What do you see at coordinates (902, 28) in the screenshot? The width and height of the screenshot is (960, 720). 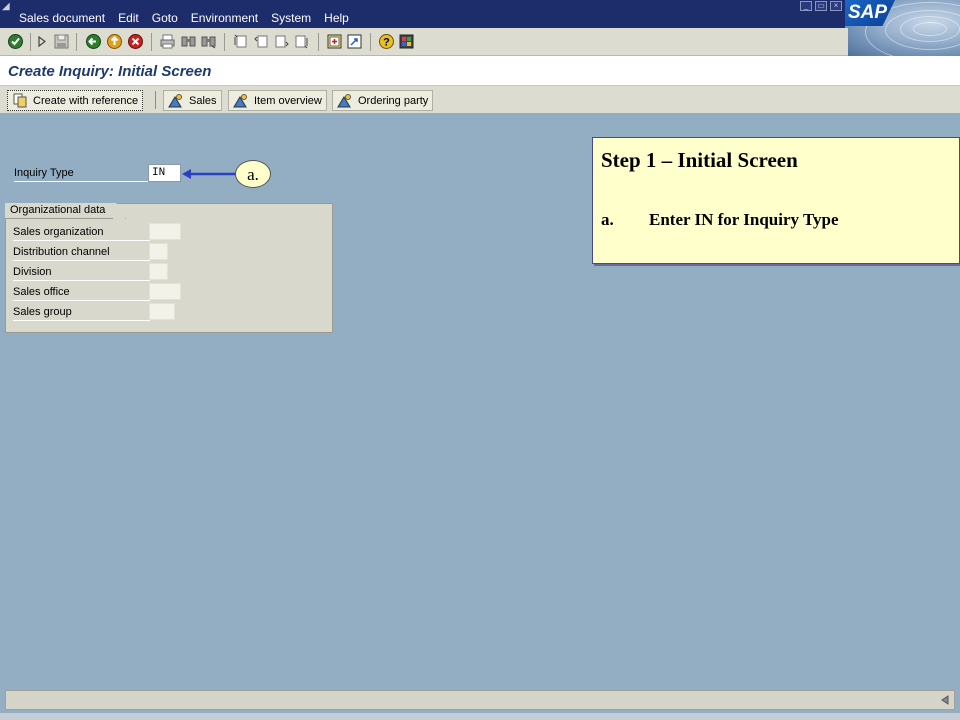 I see `sap-logo: SAP` at bounding box center [902, 28].